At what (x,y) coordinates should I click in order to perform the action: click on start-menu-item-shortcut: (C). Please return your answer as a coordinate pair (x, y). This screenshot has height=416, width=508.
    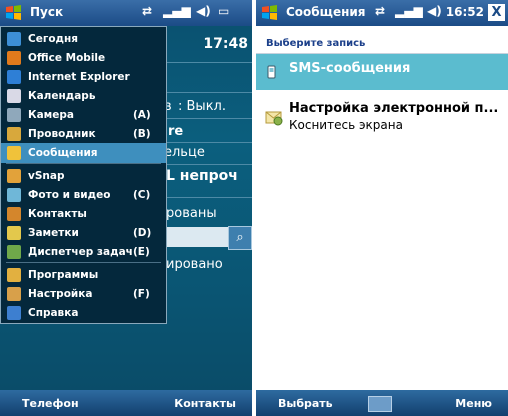
    Looking at the image, I should click on (142, 195).